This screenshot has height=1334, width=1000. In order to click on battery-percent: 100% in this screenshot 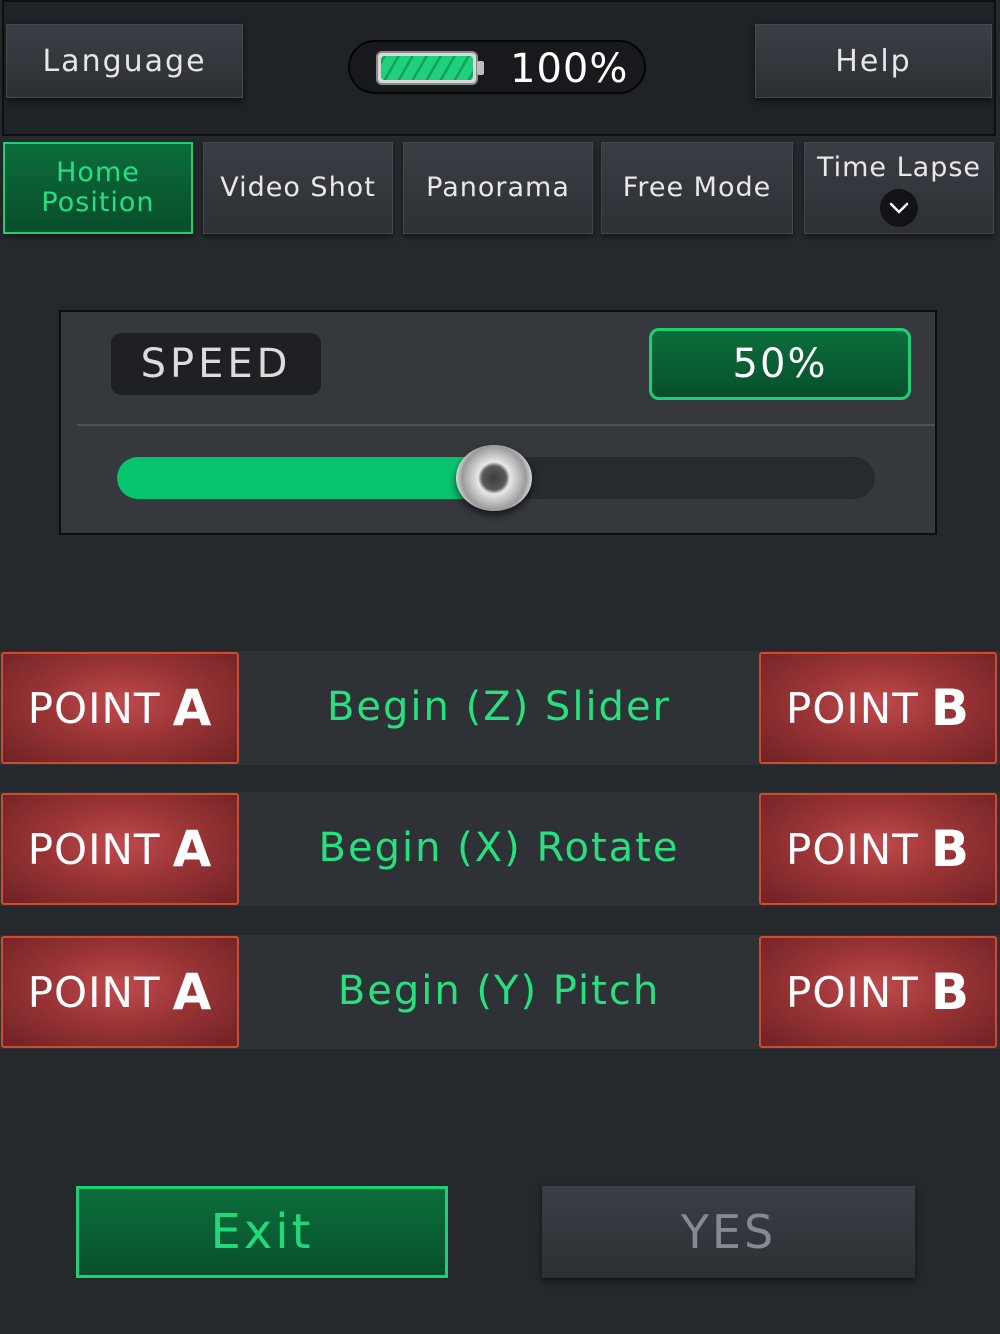, I will do `click(569, 69)`.